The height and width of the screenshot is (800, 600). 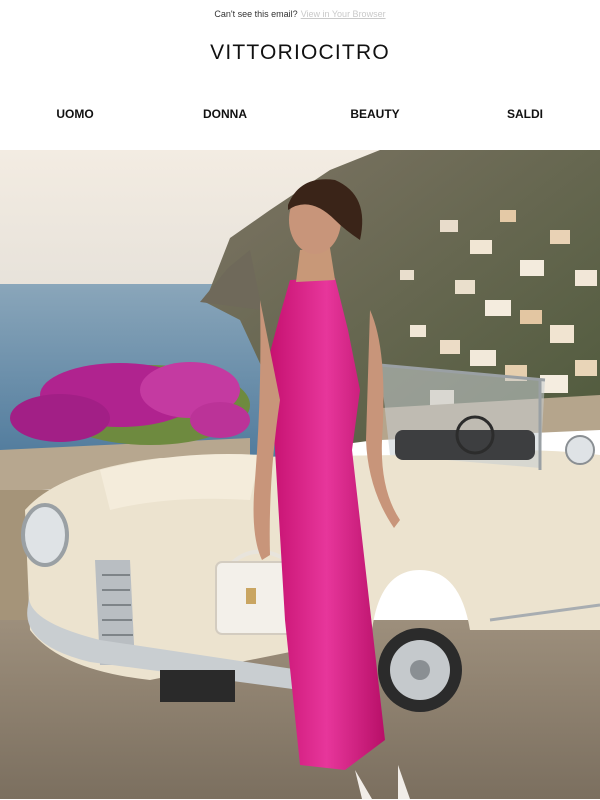 What do you see at coordinates (375, 114) in the screenshot?
I see `nav-item-beauty: BEAUTY` at bounding box center [375, 114].